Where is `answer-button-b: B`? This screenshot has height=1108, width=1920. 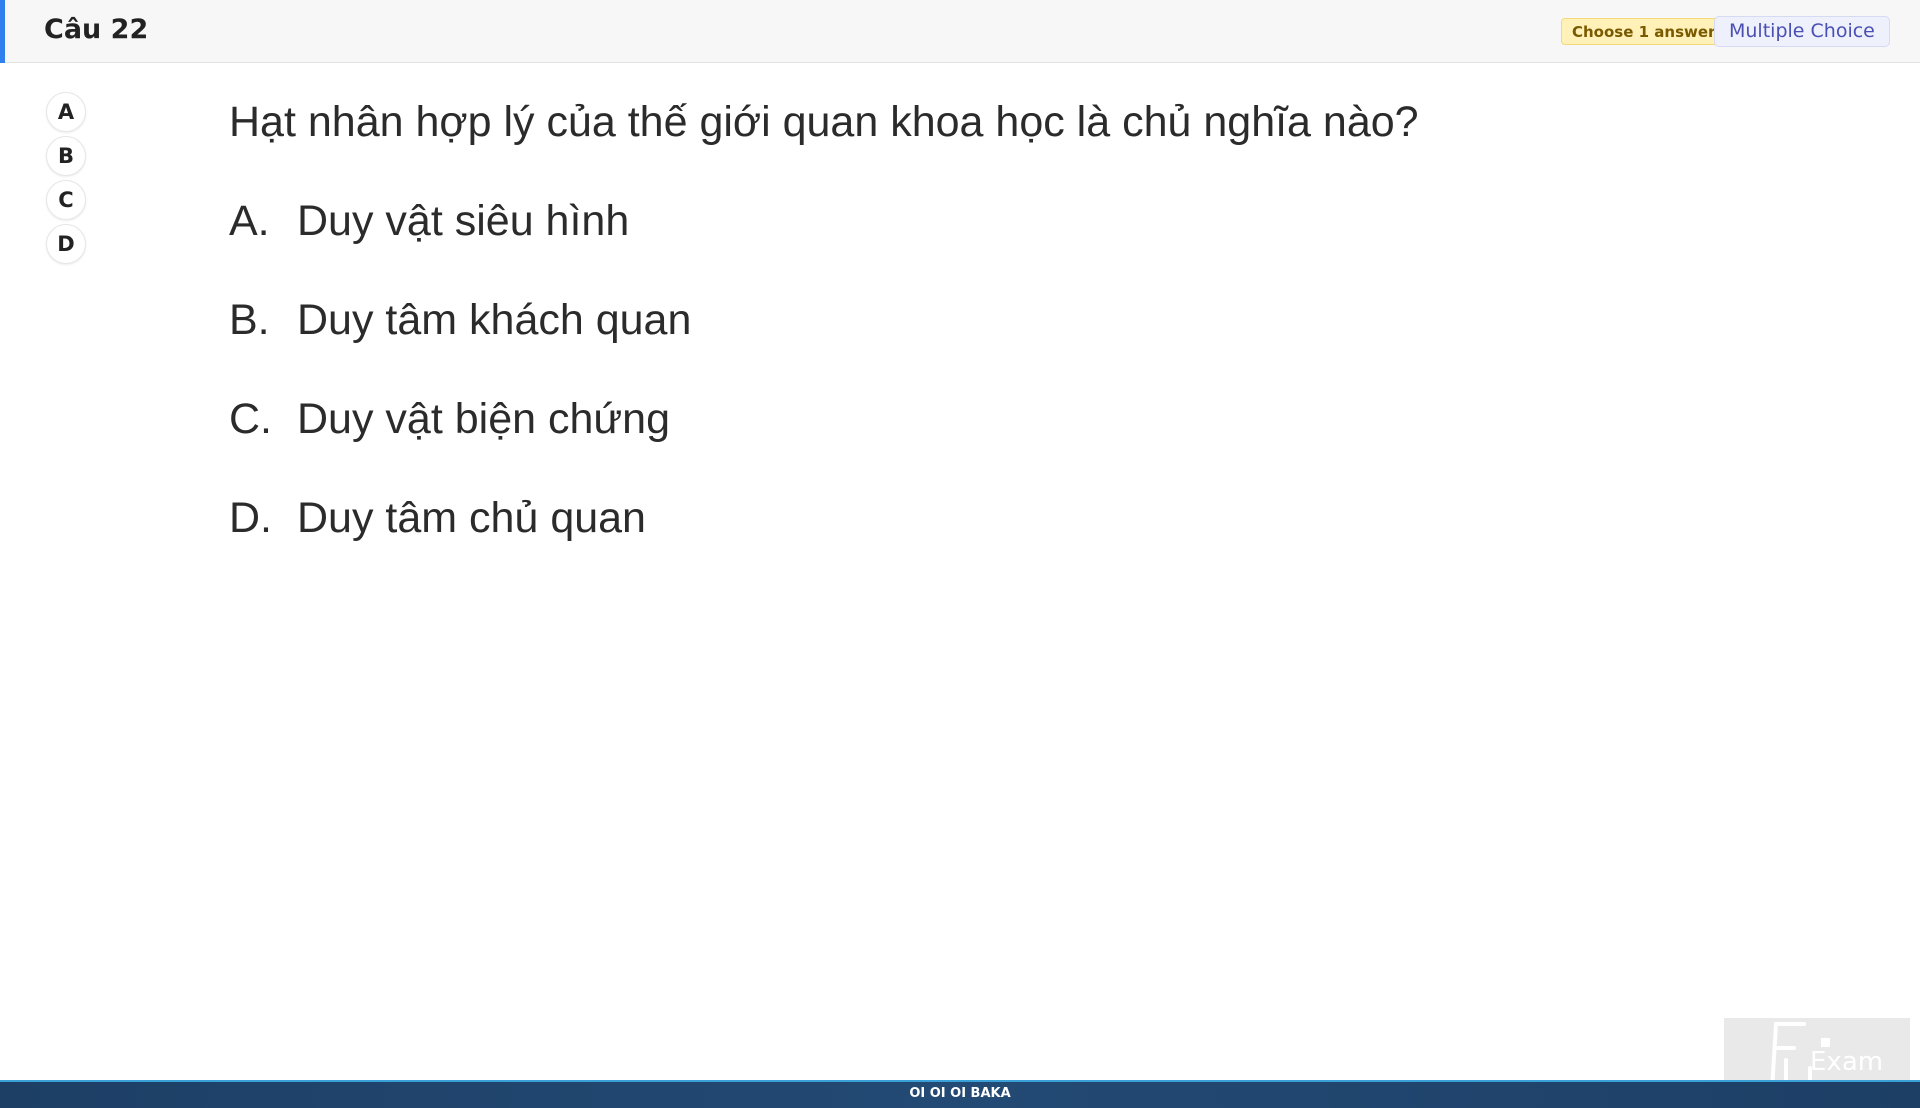 answer-button-b: B is located at coordinates (66, 156).